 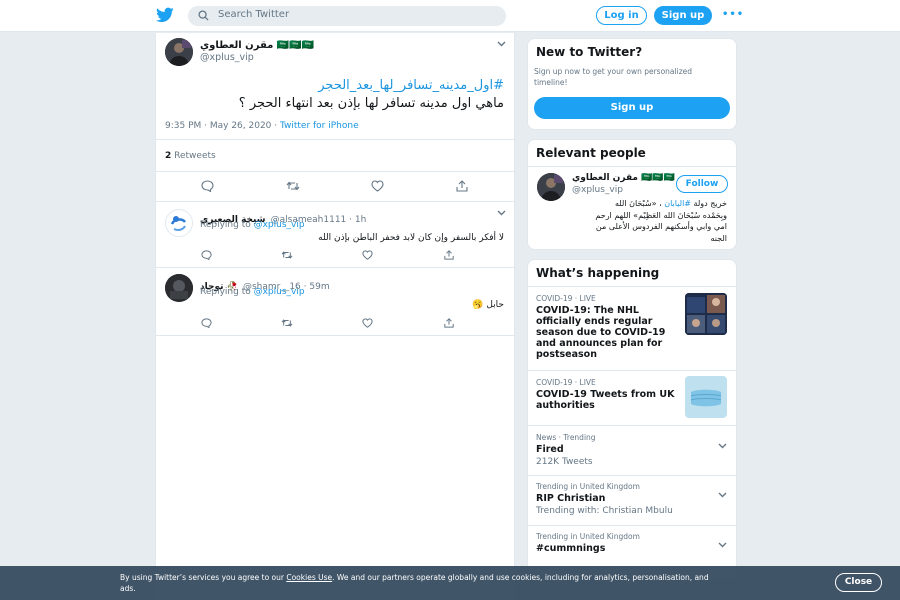 I want to click on cookies-use-link: Cookies Use, so click(x=309, y=577).